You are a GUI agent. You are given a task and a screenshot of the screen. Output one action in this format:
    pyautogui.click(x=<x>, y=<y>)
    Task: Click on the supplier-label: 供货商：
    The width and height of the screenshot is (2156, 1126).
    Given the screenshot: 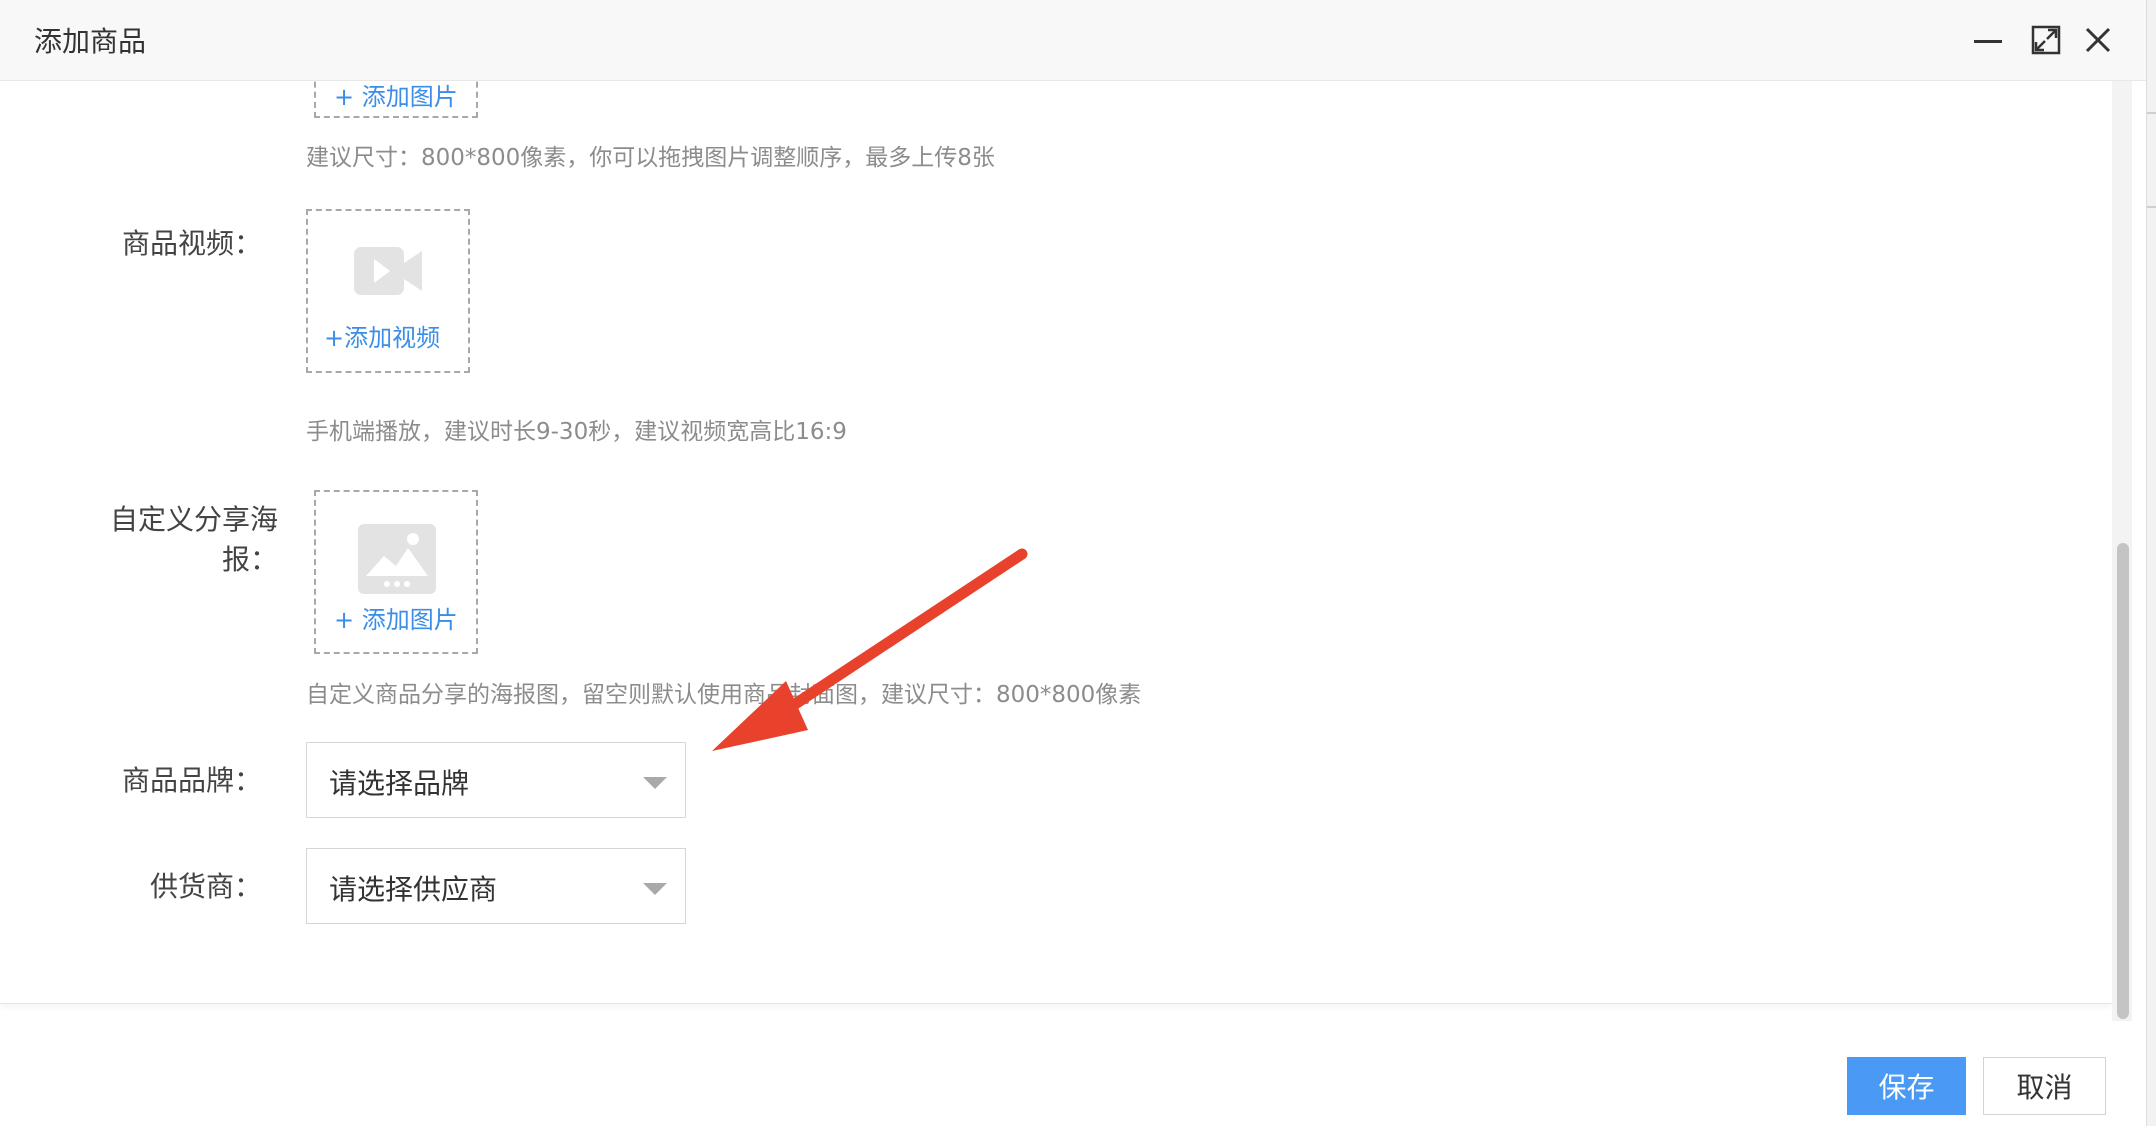 What is the action you would take?
    pyautogui.click(x=205, y=886)
    